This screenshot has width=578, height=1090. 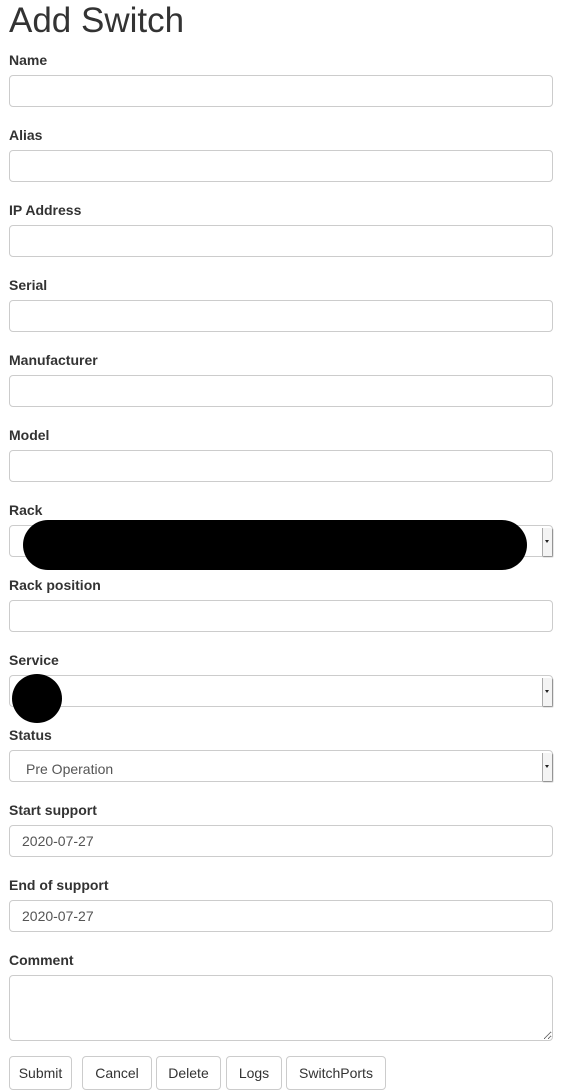 I want to click on rack-position-input, so click(x=281, y=616).